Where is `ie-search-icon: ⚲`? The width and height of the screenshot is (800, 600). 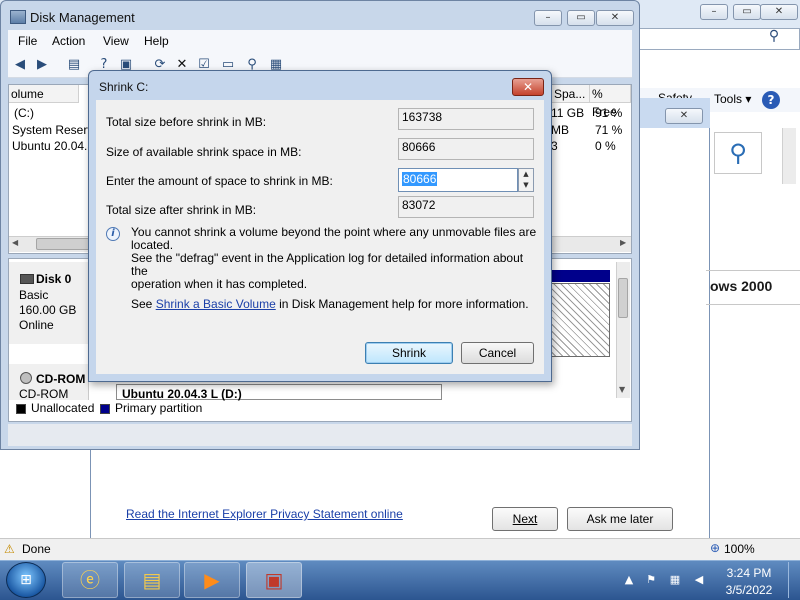
ie-search-icon: ⚲ is located at coordinates (774, 38).